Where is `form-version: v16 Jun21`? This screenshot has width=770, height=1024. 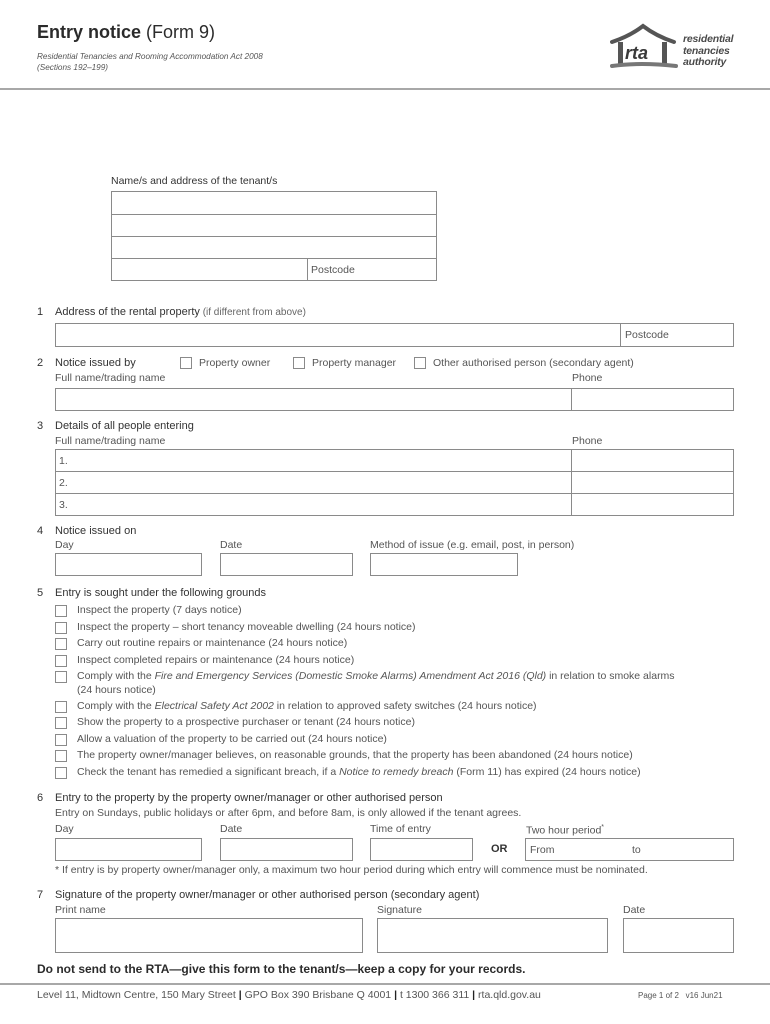
form-version: v16 Jun21 is located at coordinates (704, 995).